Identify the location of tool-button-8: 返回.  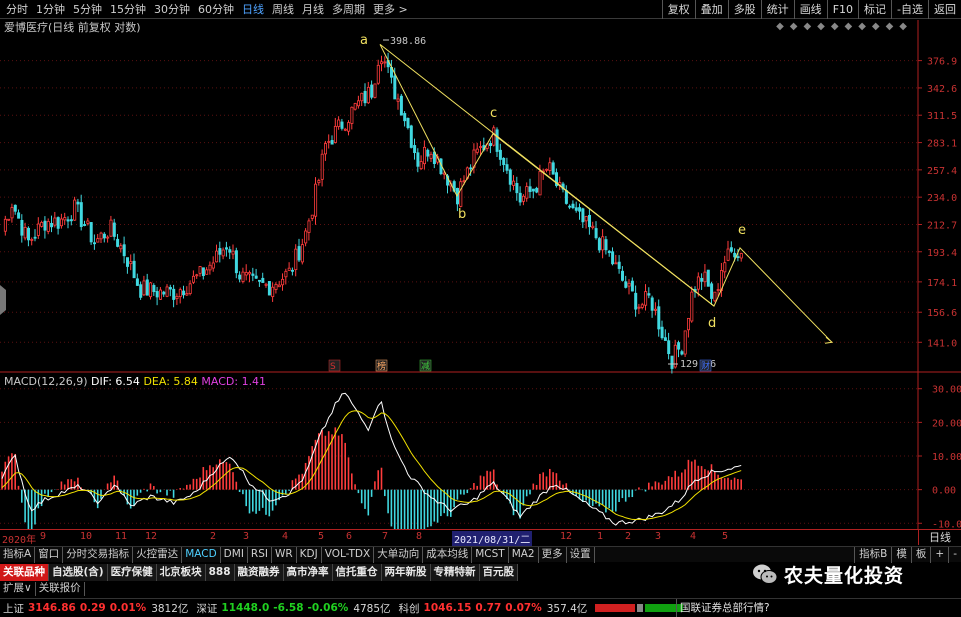
(944, 9).